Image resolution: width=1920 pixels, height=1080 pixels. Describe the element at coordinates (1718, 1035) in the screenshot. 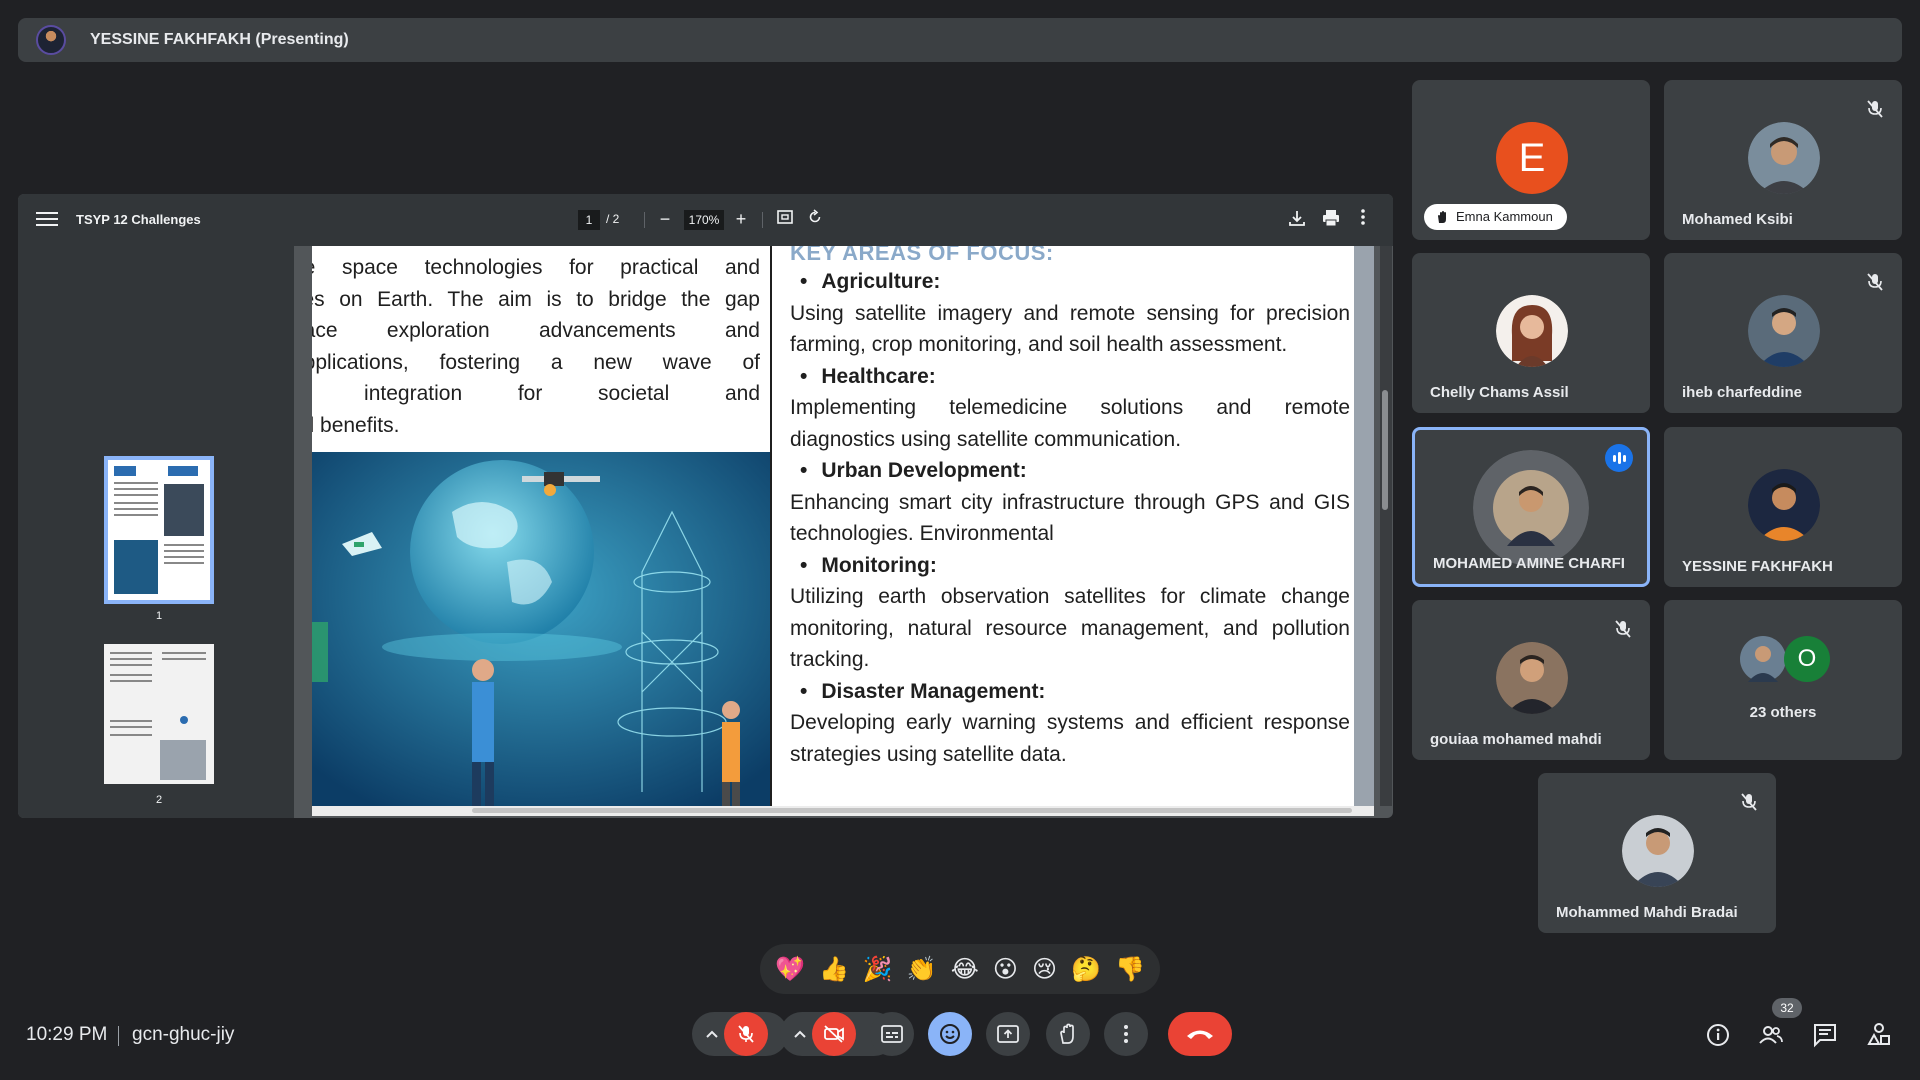

I see `meeting-info-icon` at that location.